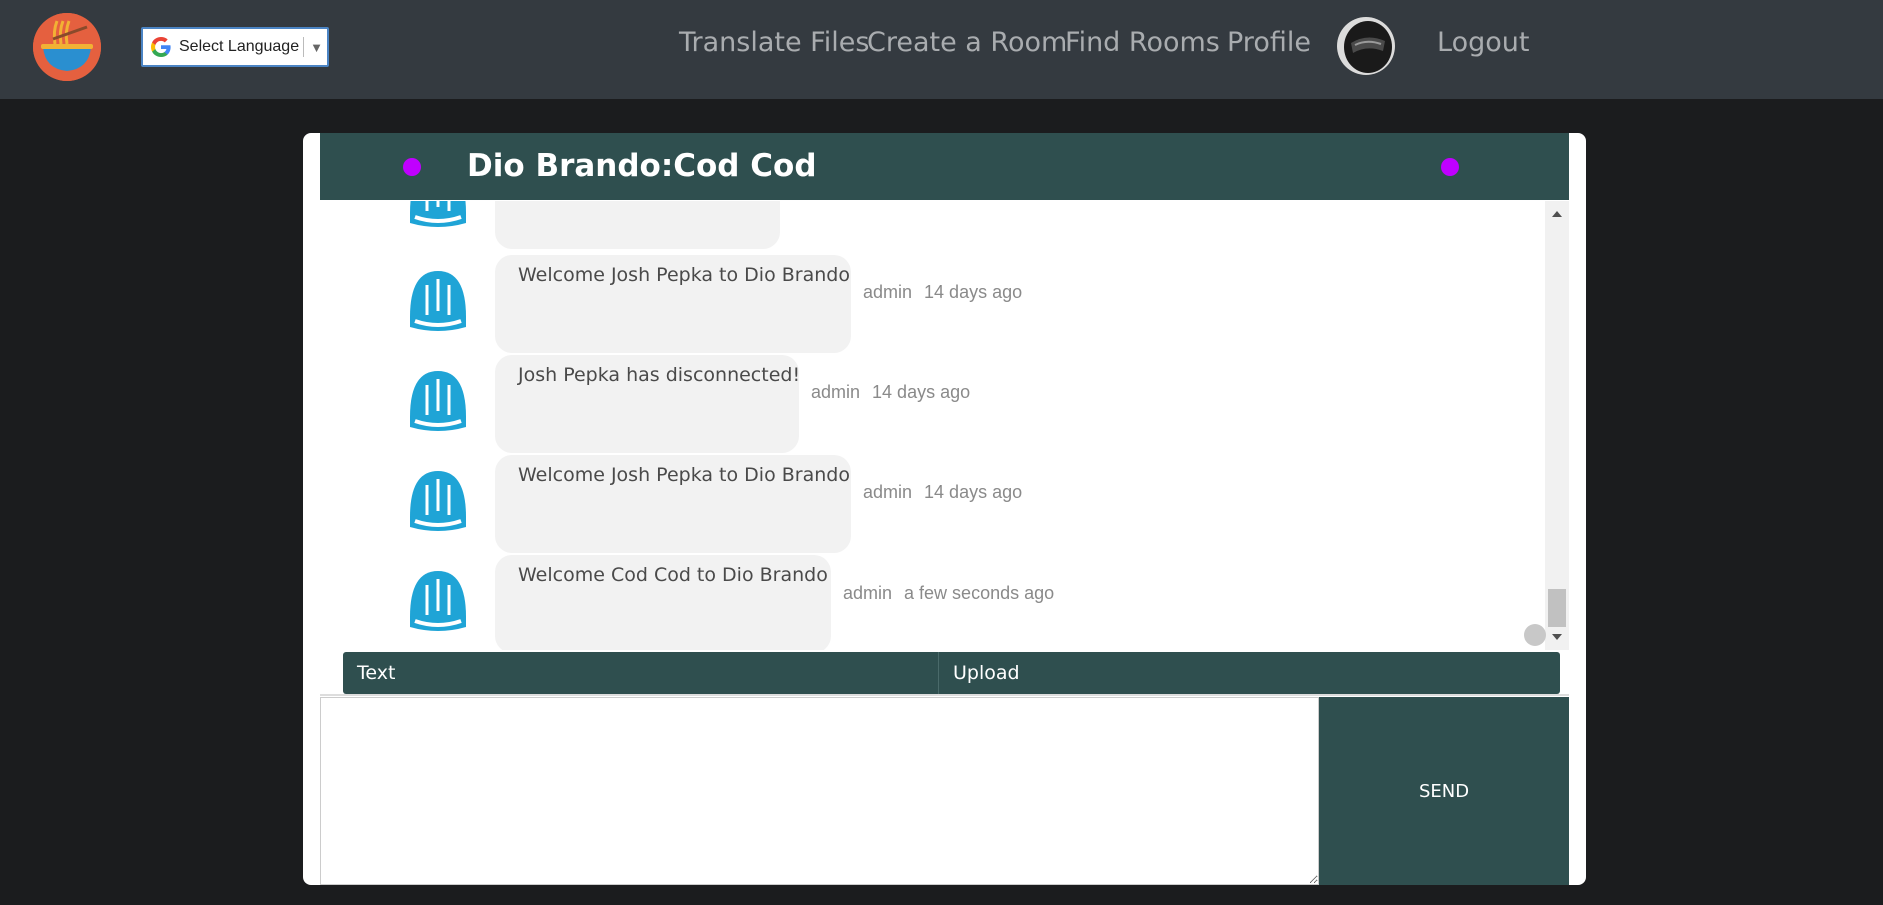  What do you see at coordinates (637, 225) in the screenshot?
I see `message-bubble` at bounding box center [637, 225].